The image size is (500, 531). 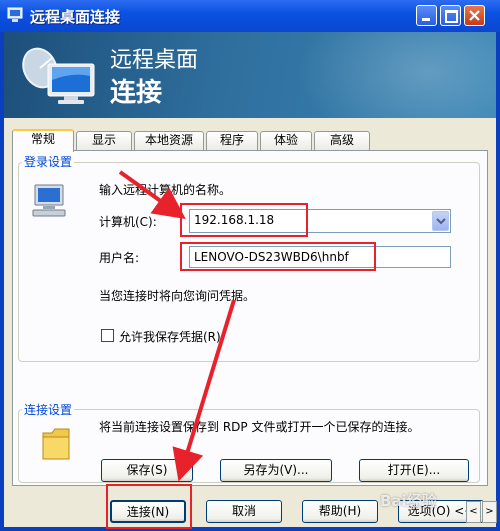 I want to click on close-button, so click(x=474, y=15).